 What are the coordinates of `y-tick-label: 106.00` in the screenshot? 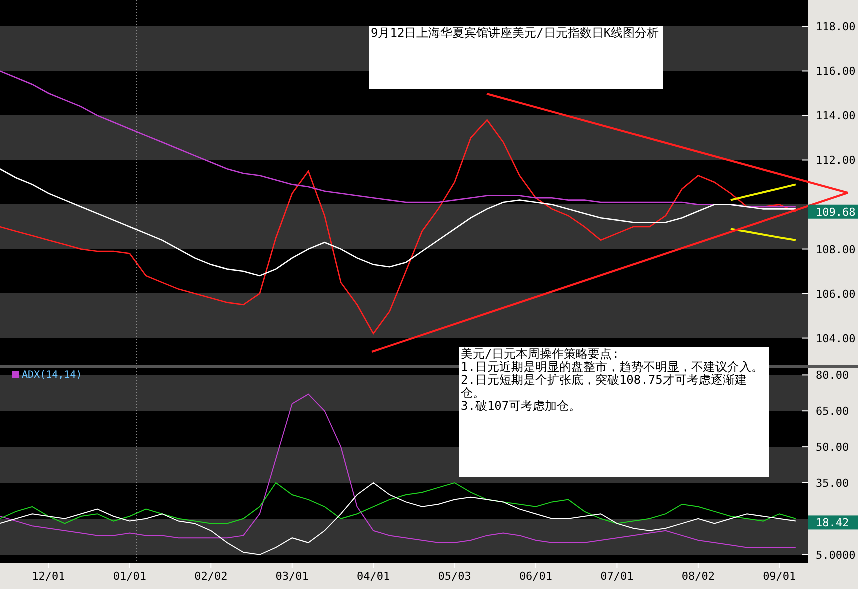 It's located at (836, 294).